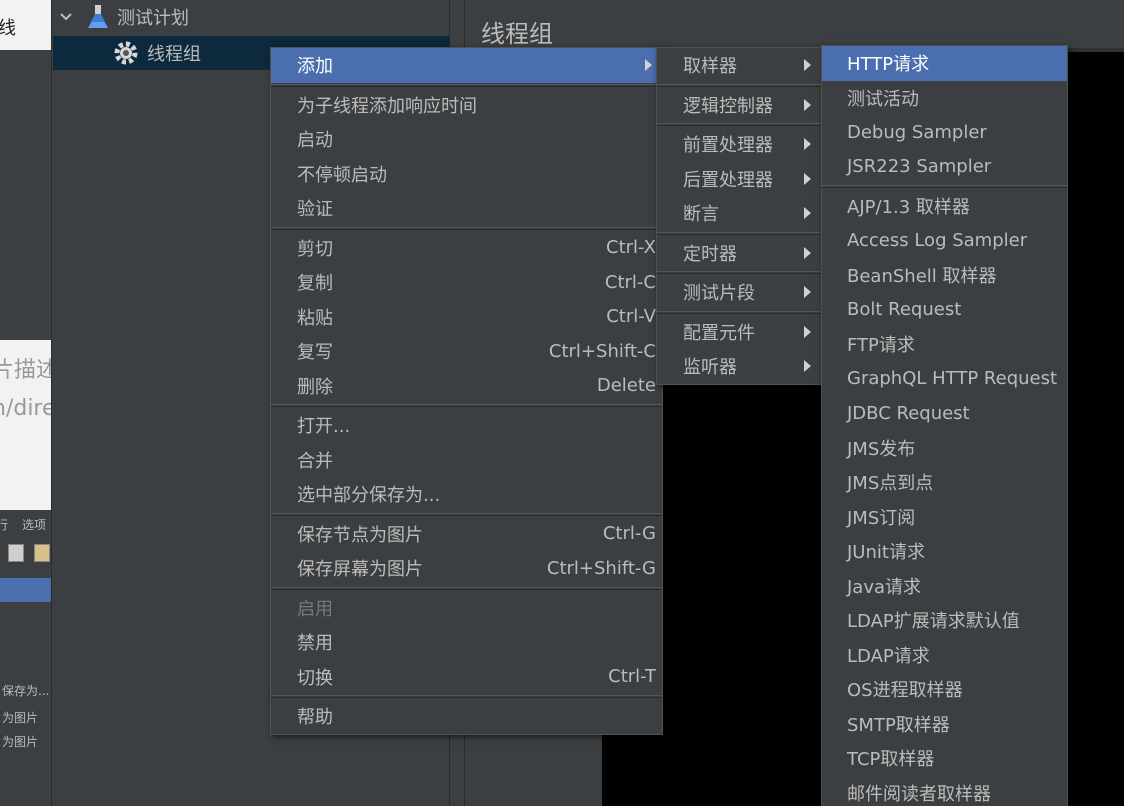 The width and height of the screenshot is (1124, 806). I want to click on background-window-strip: 线 片描述 n/dire 行 选项 保存为... 为图片 为图片, so click(26, 403).